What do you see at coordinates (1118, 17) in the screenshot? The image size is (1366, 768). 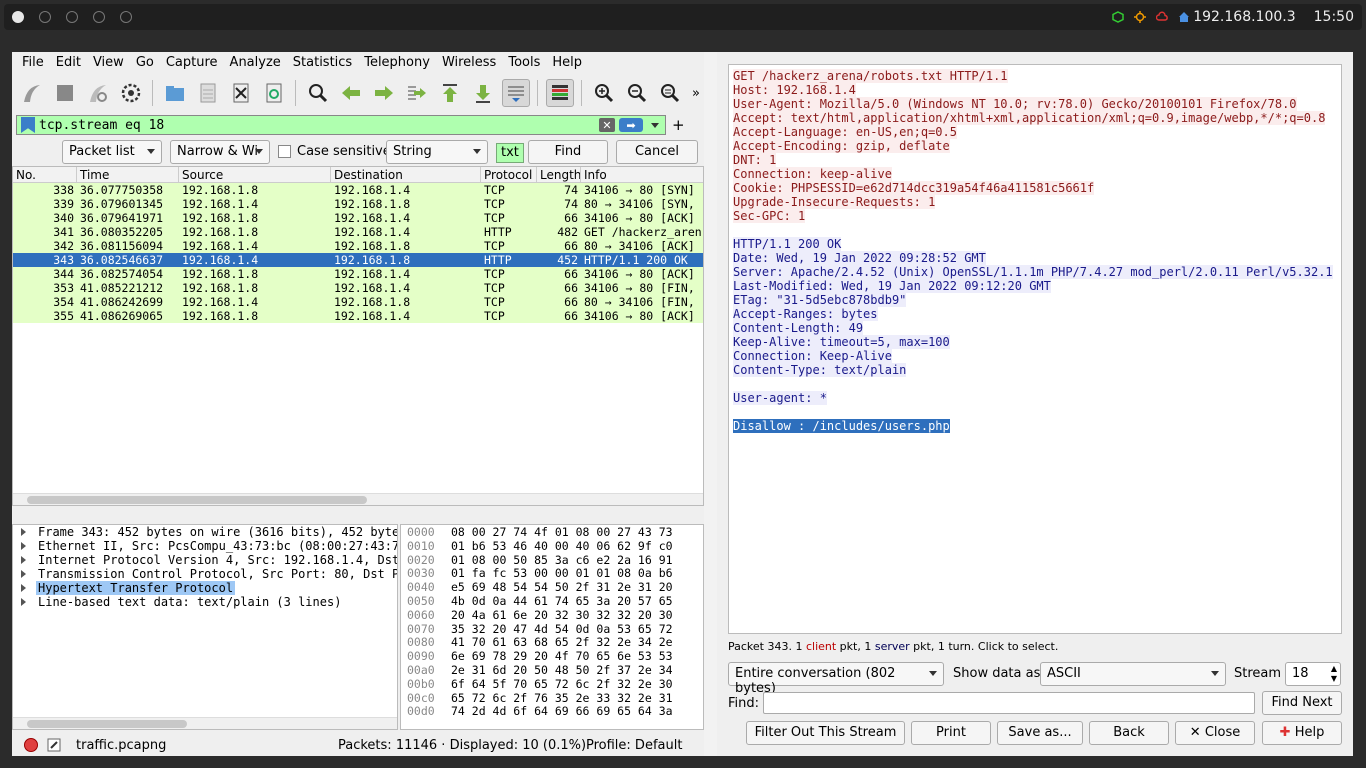 I see `cube-icon` at bounding box center [1118, 17].